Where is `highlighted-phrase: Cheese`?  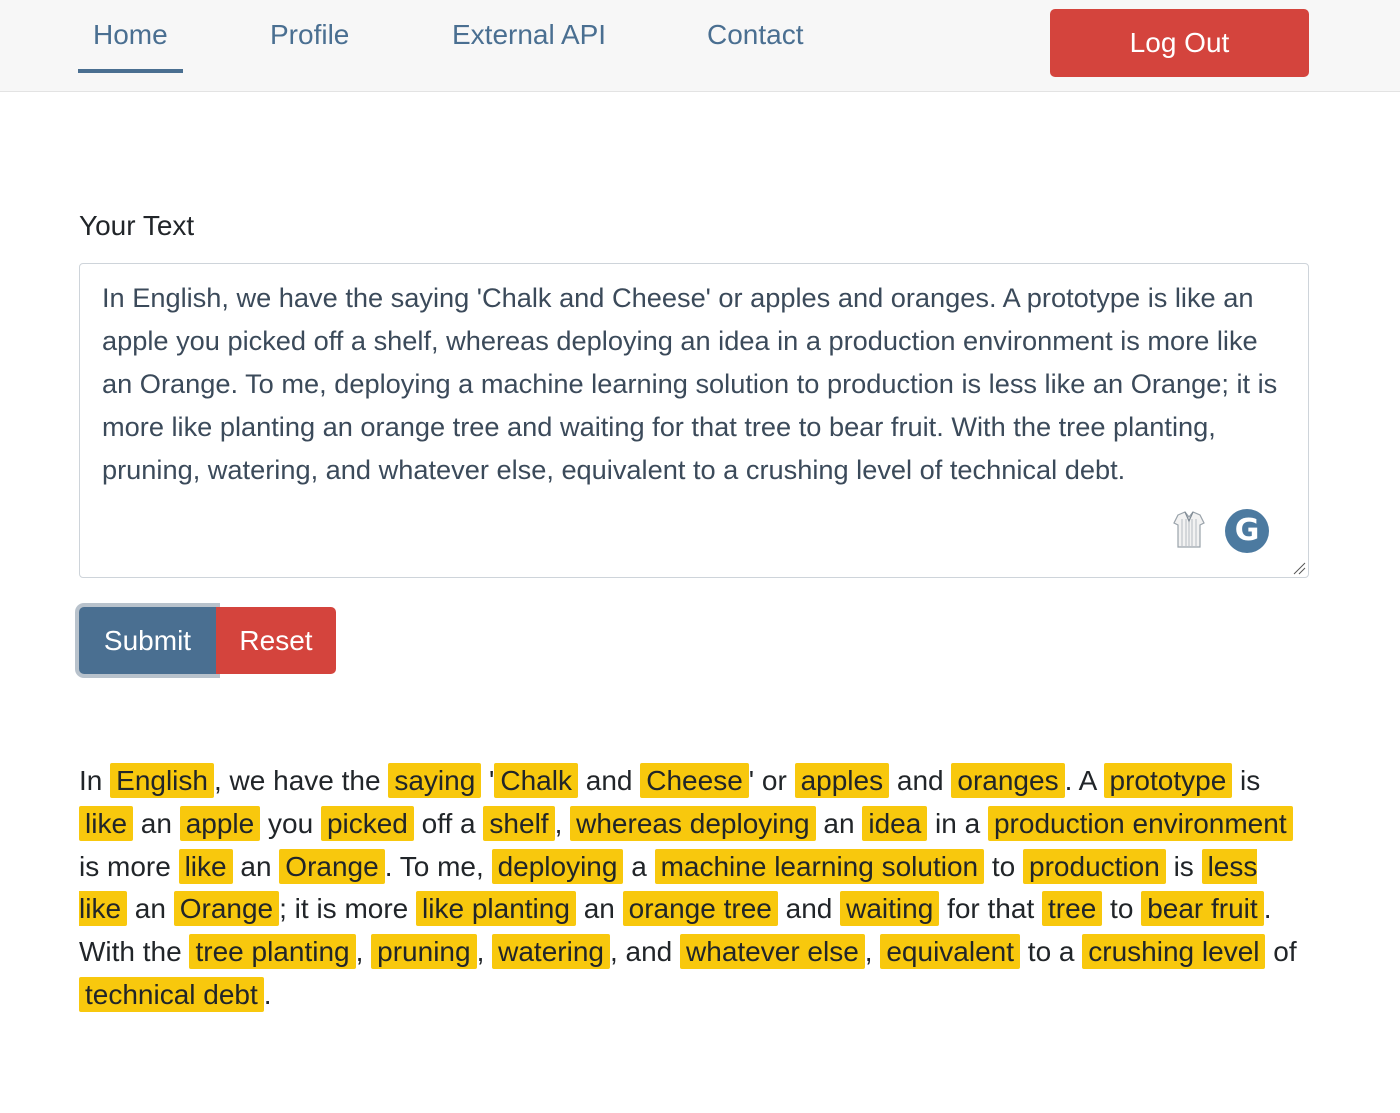 highlighted-phrase: Cheese is located at coordinates (694, 780).